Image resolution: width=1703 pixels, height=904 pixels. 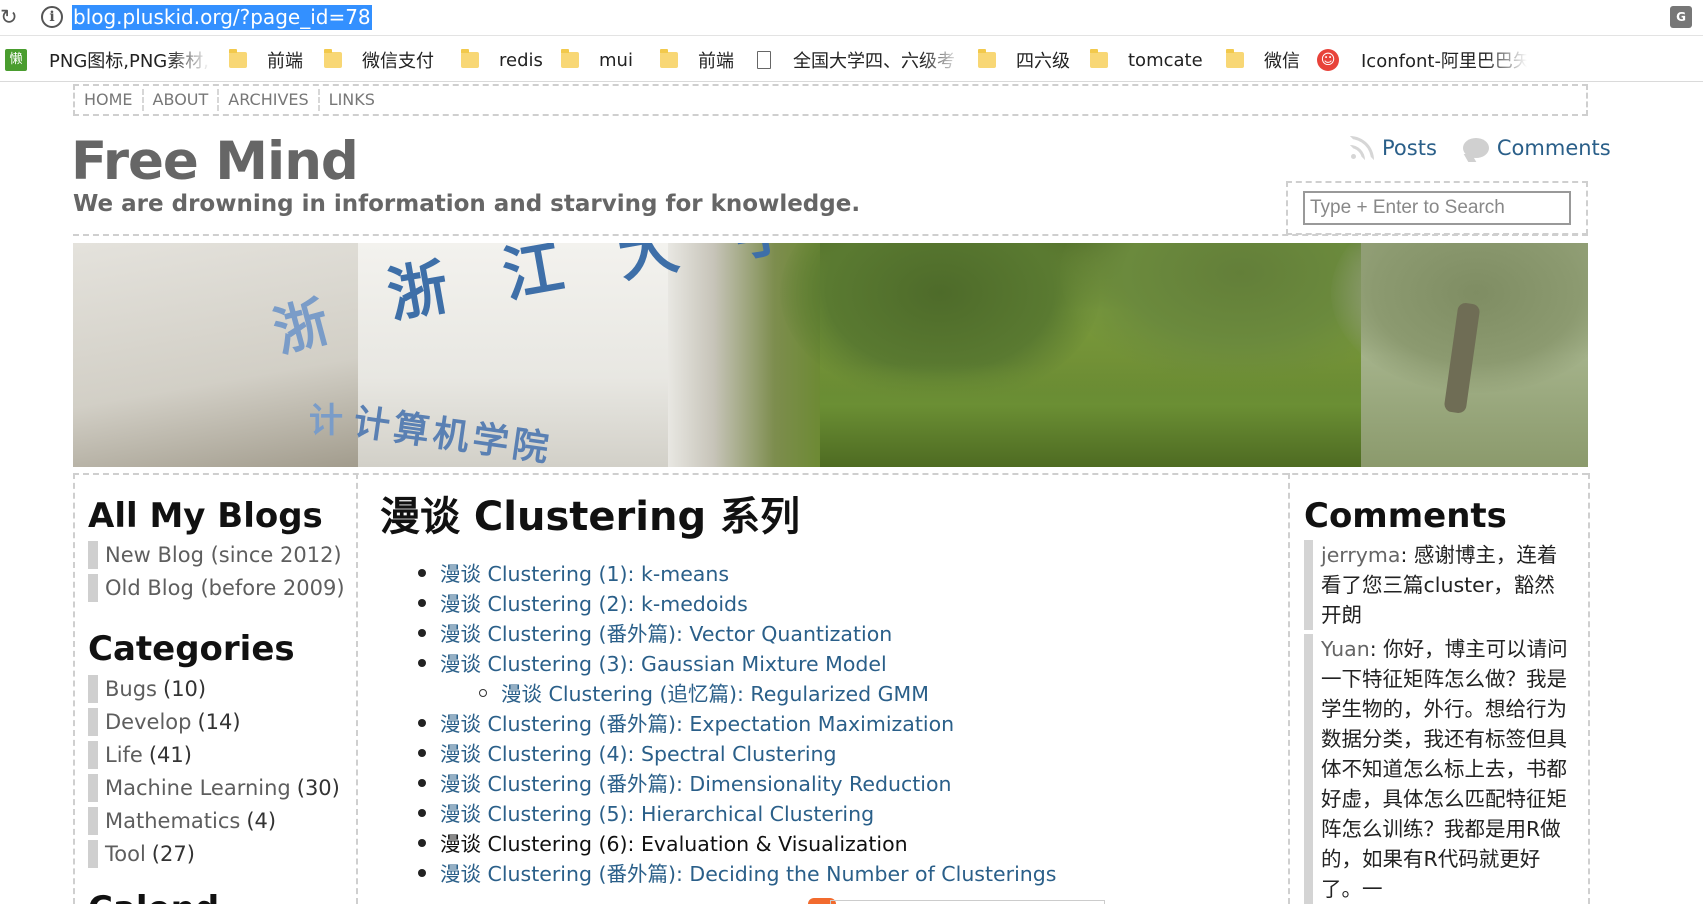 What do you see at coordinates (222, 17) in the screenshot?
I see `url-text: blog.pluskid.org/?page_id=78` at bounding box center [222, 17].